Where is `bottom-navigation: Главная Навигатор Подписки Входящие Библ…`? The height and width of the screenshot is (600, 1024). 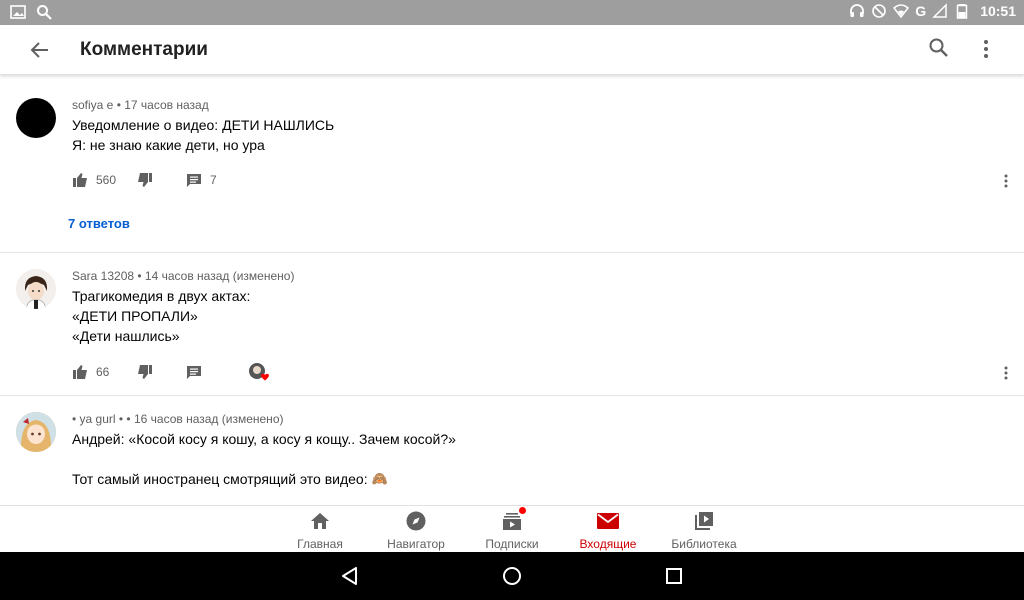
bottom-navigation: Главная Навигатор Подписки Входящие Библ… is located at coordinates (512, 528).